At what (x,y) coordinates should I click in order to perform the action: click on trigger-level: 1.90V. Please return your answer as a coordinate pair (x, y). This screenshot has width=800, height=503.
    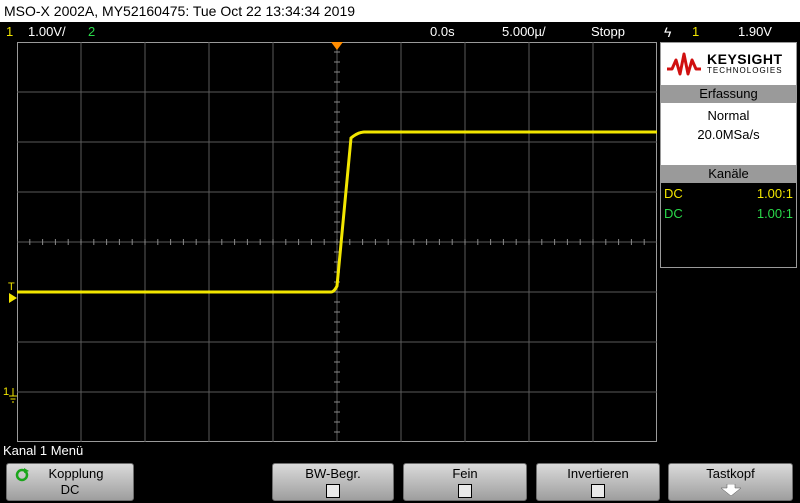
    Looking at the image, I should click on (755, 31).